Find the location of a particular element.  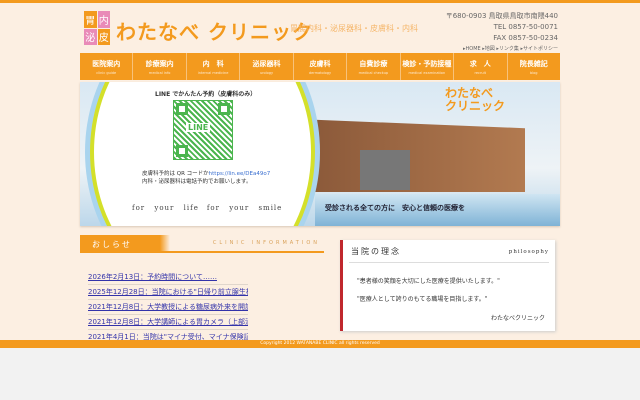

nav-clinic-guide: 医院案内 clinic guide is located at coordinates (107, 66).